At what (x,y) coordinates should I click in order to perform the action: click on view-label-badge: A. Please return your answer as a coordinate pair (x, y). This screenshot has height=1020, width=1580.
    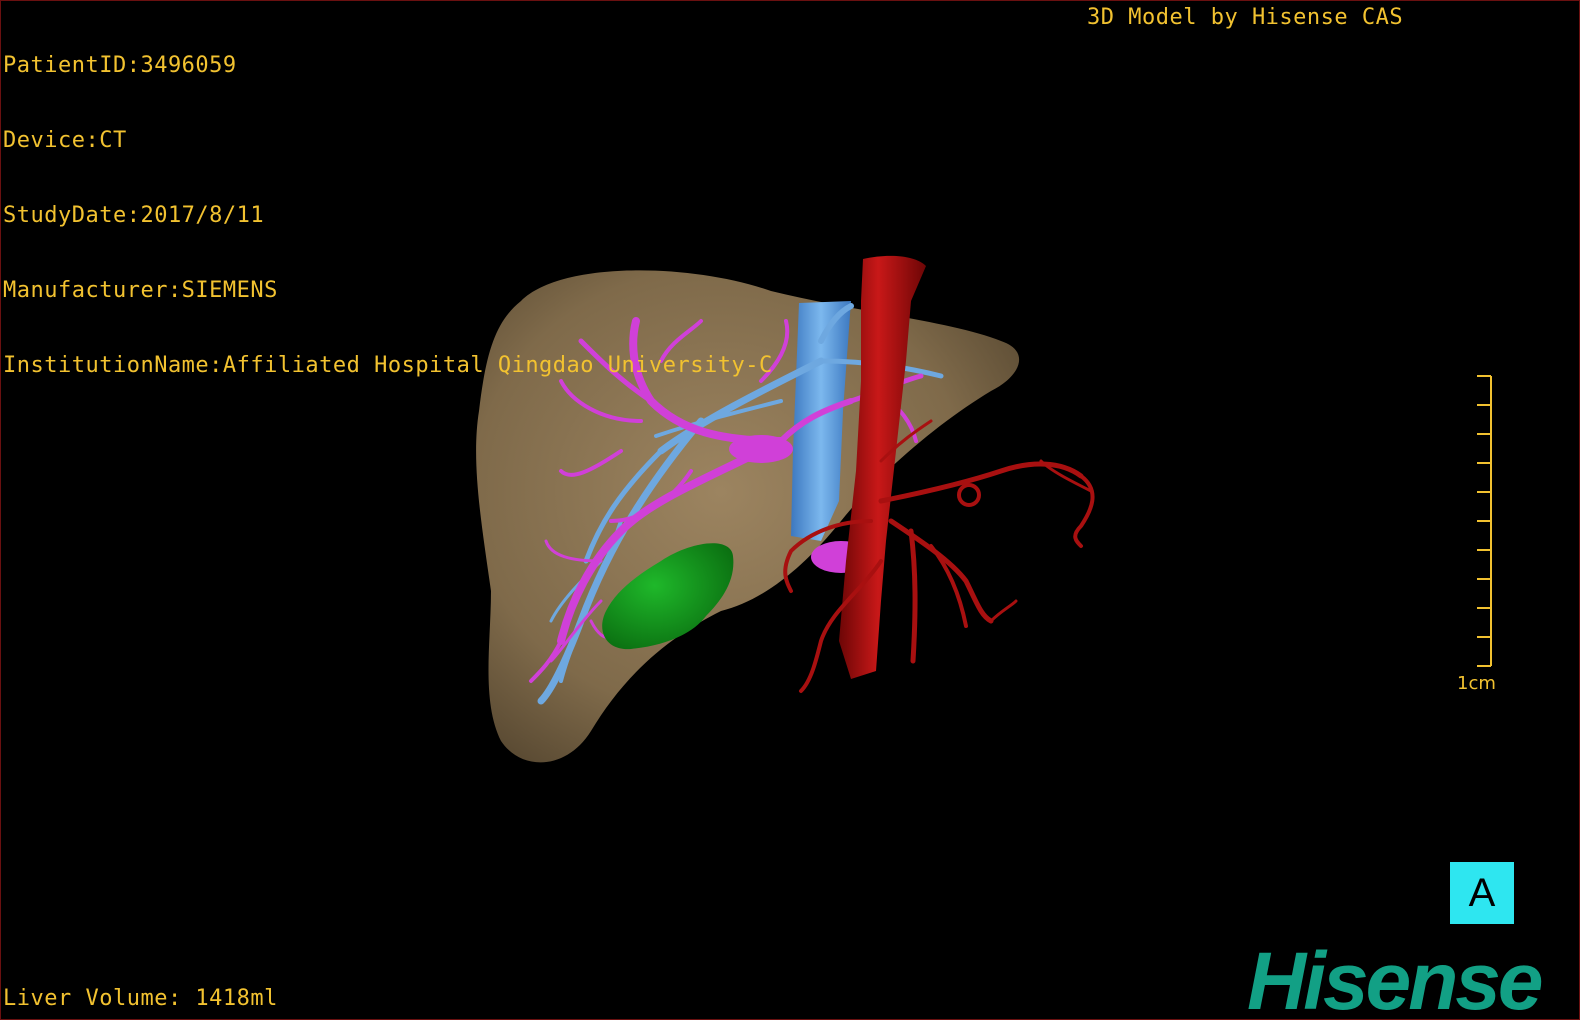
    Looking at the image, I should click on (1482, 893).